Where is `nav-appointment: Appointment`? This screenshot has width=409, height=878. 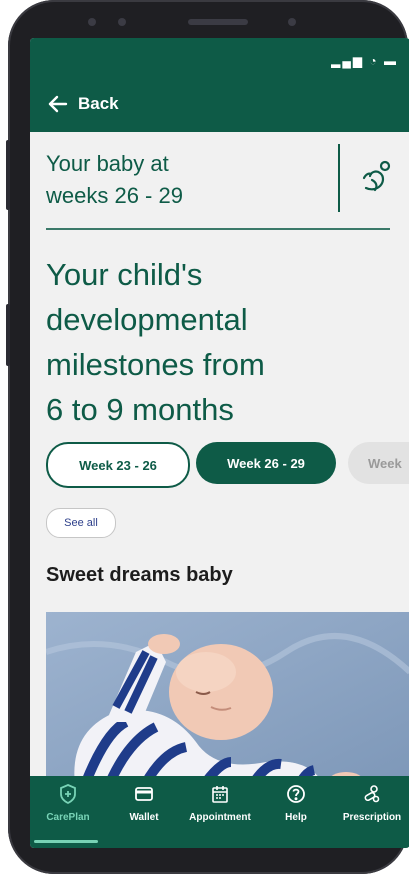 nav-appointment: Appointment is located at coordinates (220, 813).